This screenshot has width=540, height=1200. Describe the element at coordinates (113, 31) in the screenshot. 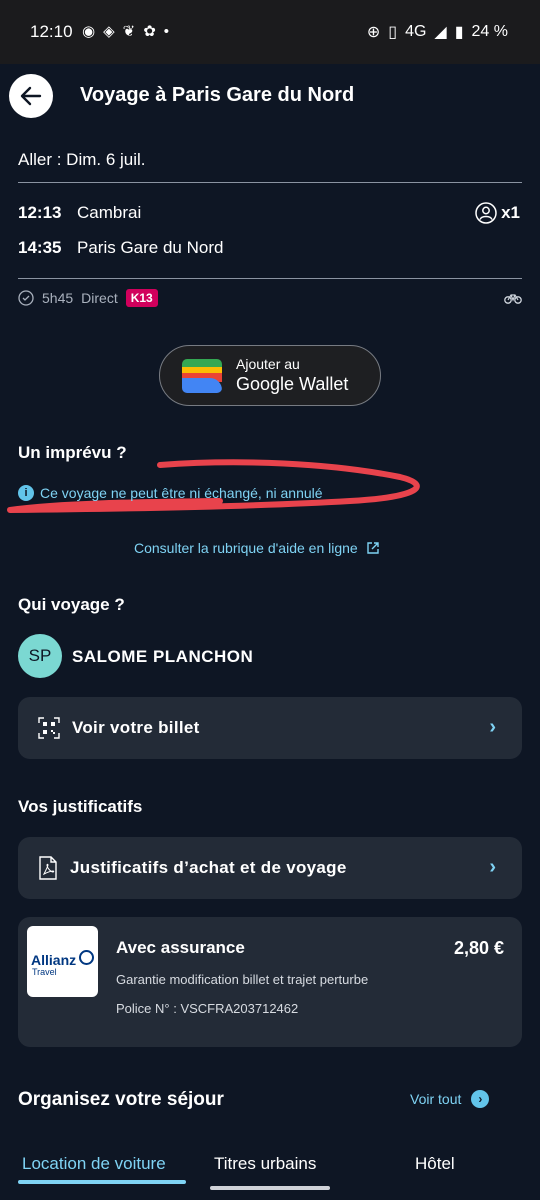

I see `messenger-alt-icon: ◈` at that location.